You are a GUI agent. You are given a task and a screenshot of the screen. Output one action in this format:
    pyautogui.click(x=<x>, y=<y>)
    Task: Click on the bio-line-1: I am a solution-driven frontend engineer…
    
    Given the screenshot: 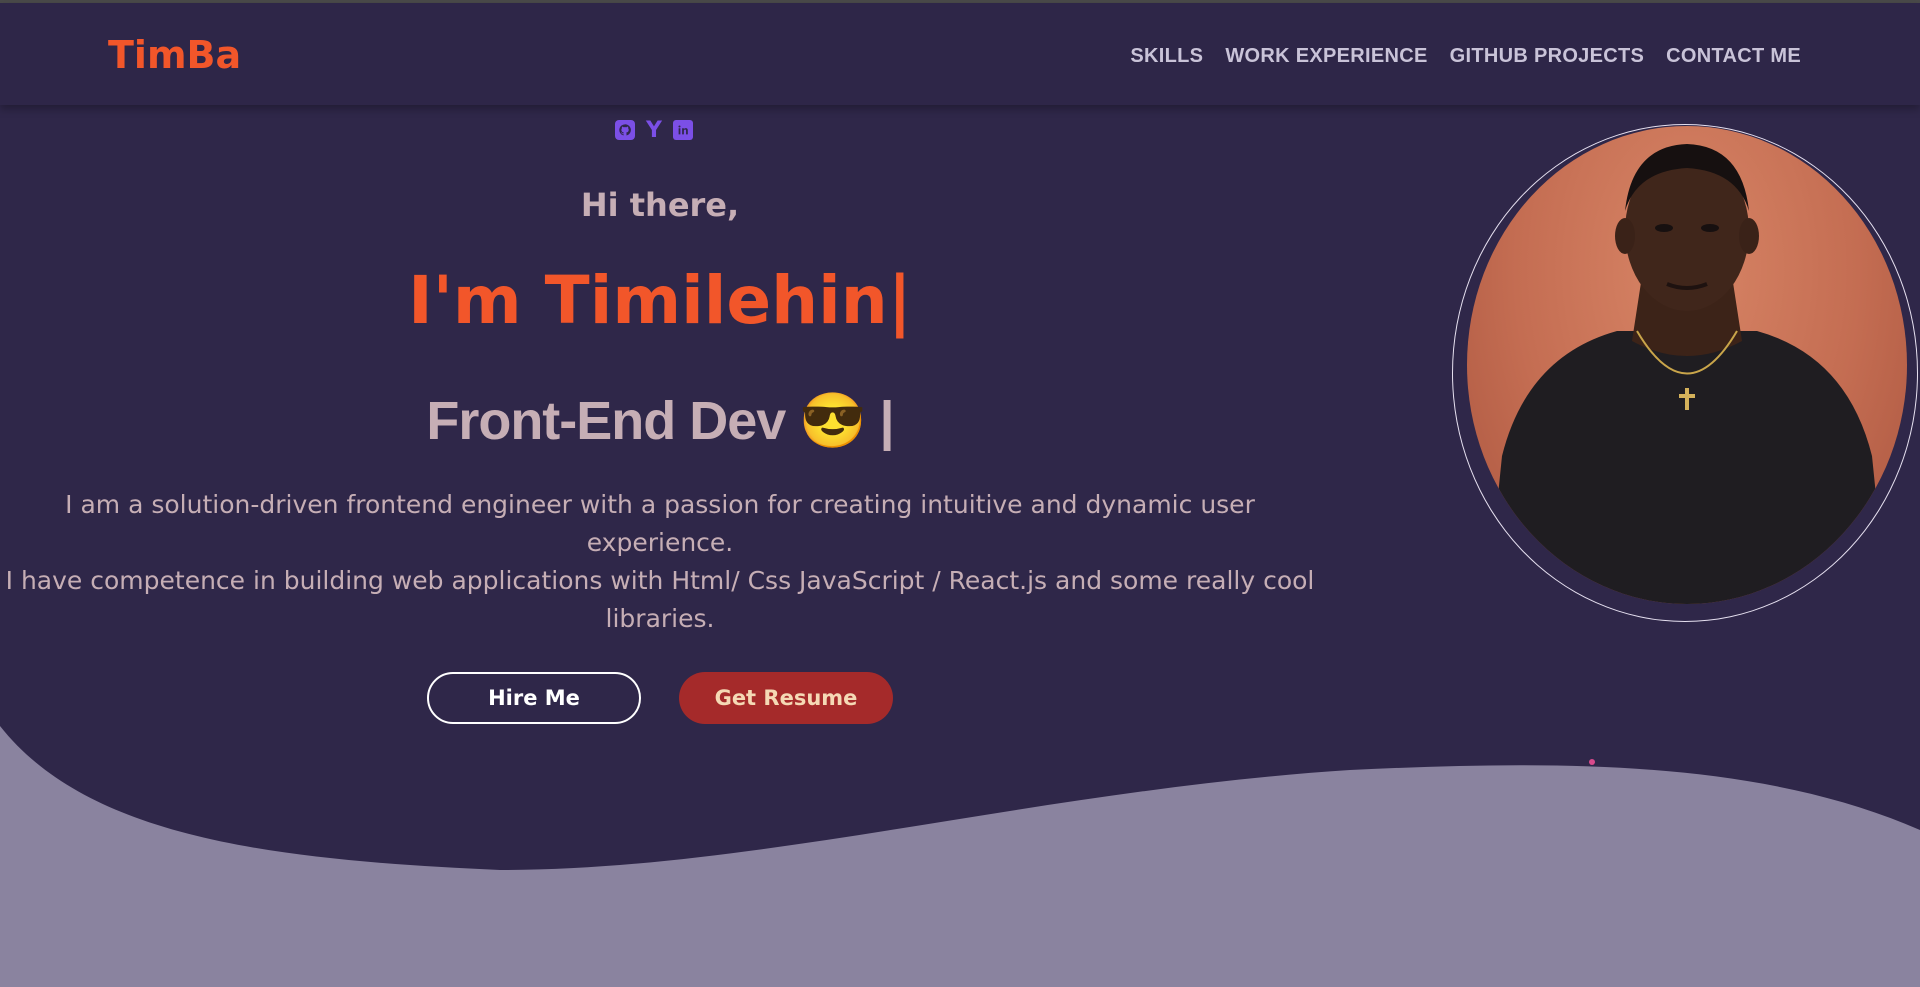 What is the action you would take?
    pyautogui.click(x=660, y=523)
    